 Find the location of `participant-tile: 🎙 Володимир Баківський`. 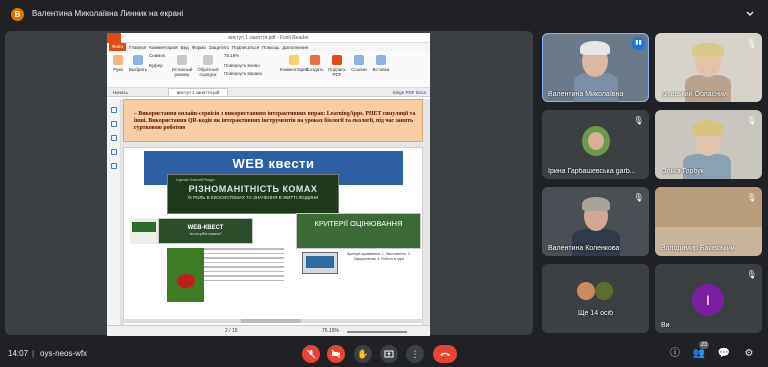

participant-tile: 🎙 Володимир Баківський is located at coordinates (708, 221).